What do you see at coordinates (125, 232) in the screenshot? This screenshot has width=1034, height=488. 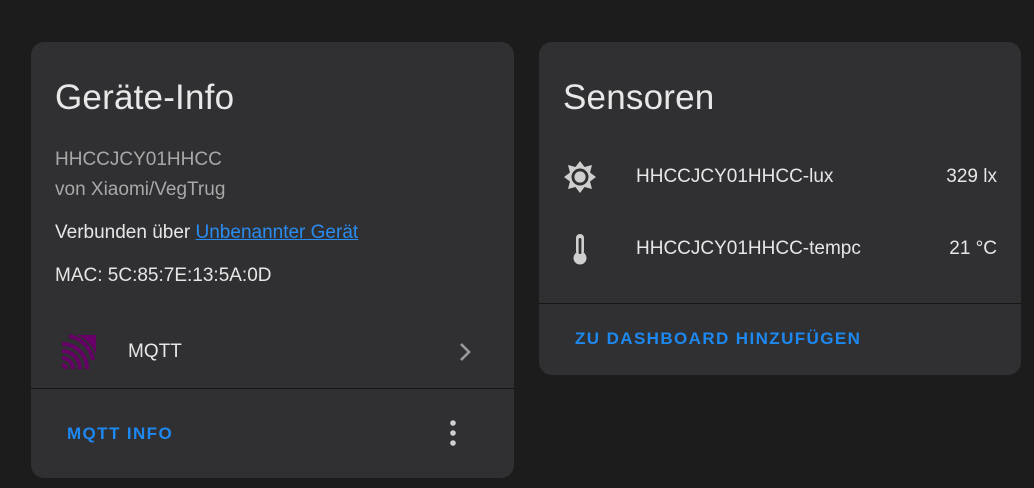 I see `connected-via-label: Verbunden über` at bounding box center [125, 232].